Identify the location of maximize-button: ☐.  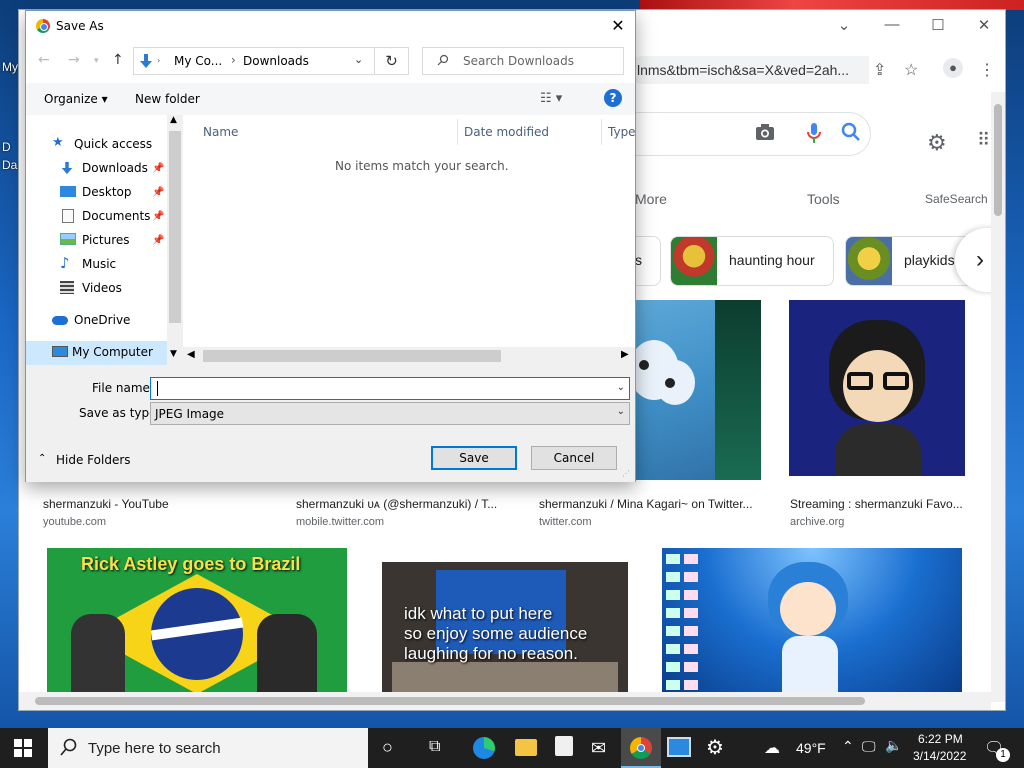
(938, 26).